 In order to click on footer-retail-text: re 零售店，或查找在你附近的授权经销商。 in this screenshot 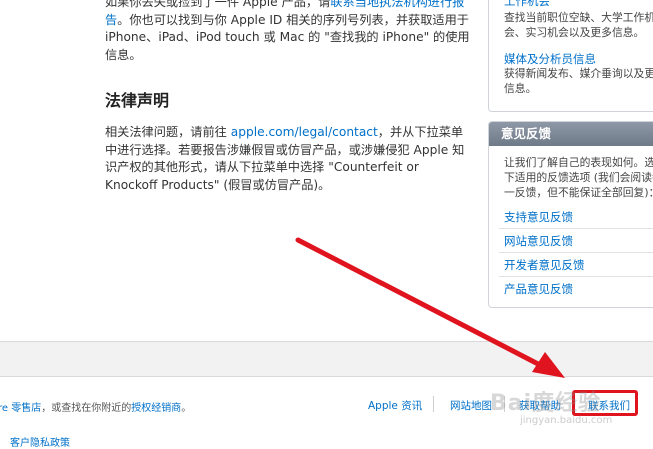, I will do `click(95, 406)`.